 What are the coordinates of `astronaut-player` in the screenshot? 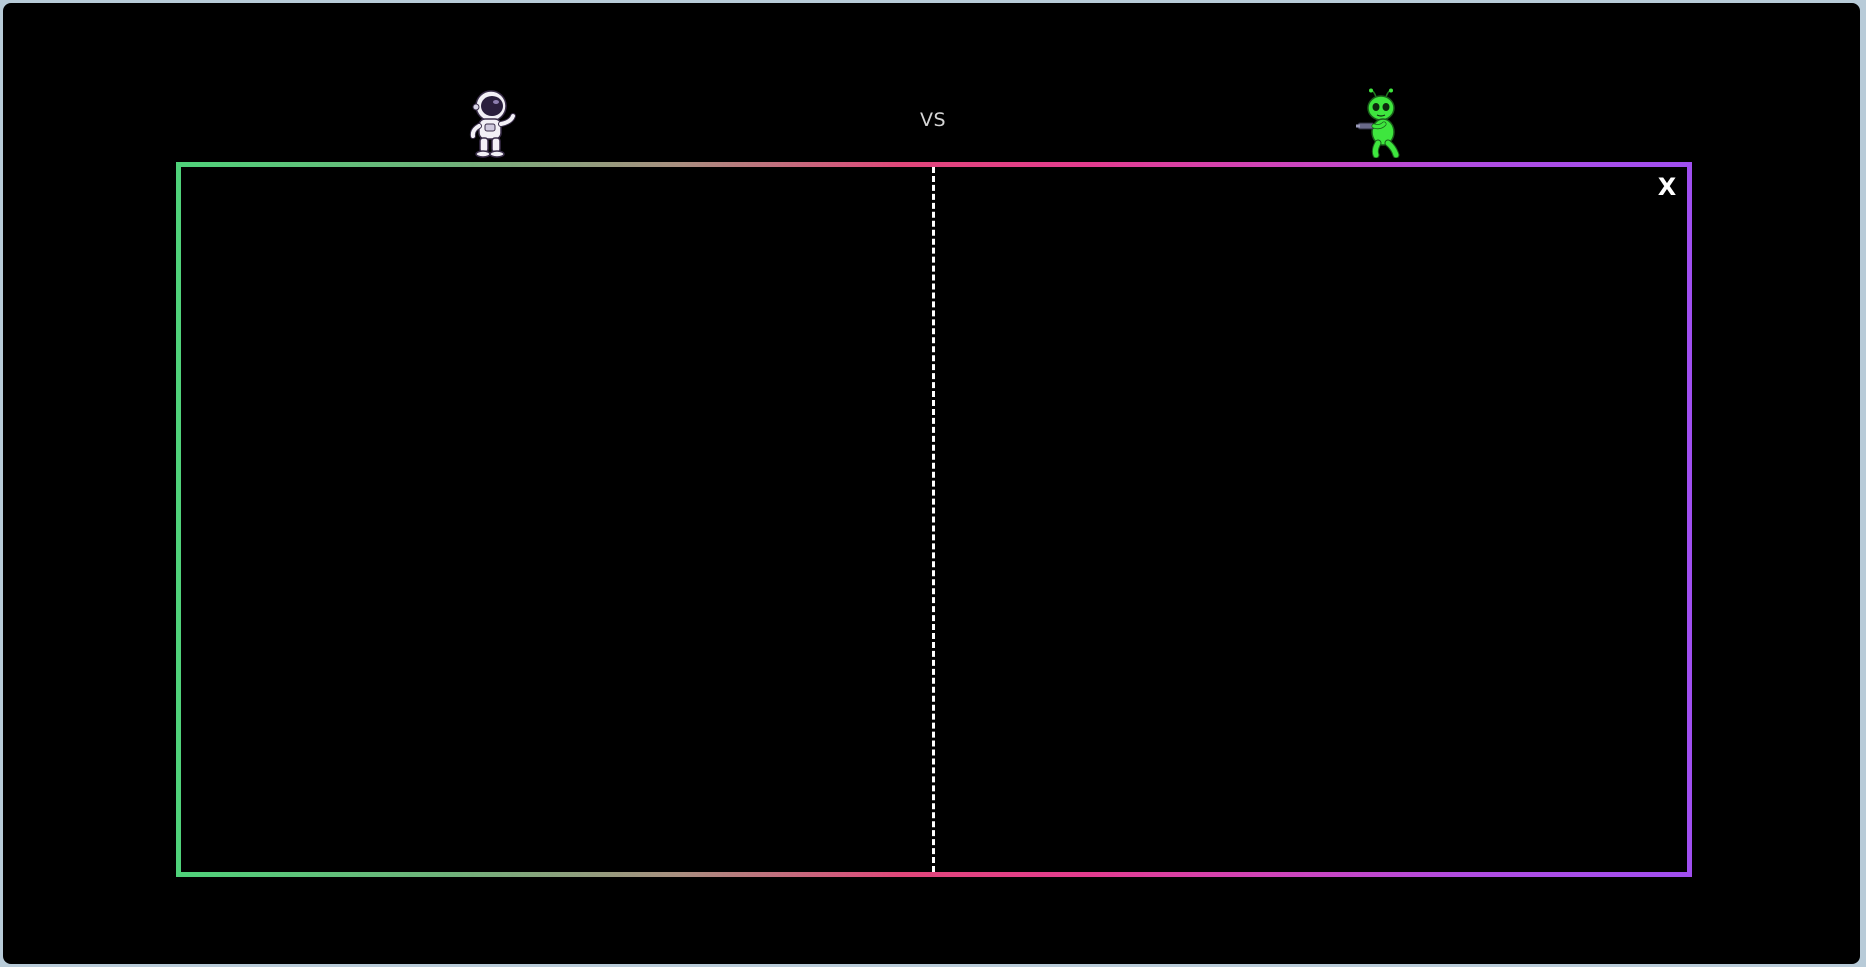 It's located at (490, 123).